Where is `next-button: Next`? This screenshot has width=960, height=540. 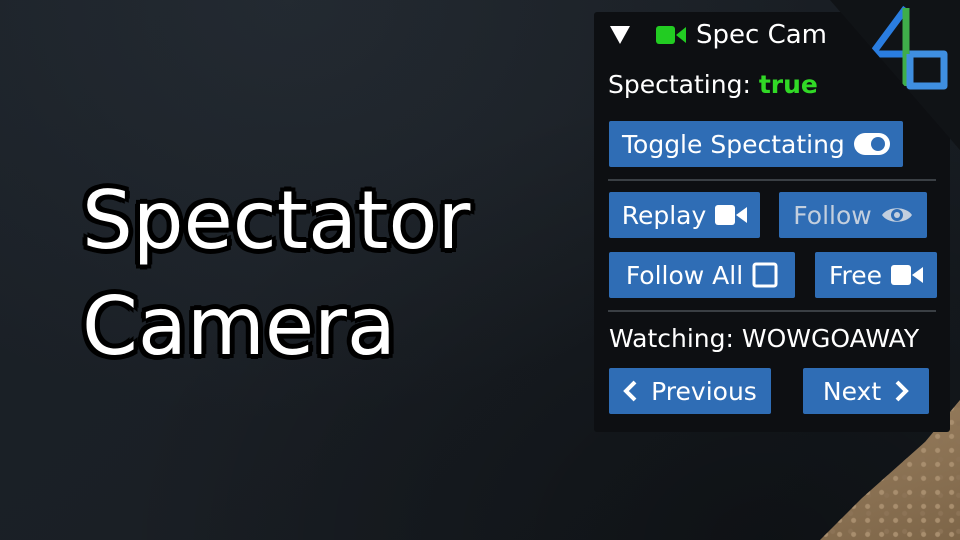
next-button: Next is located at coordinates (866, 391).